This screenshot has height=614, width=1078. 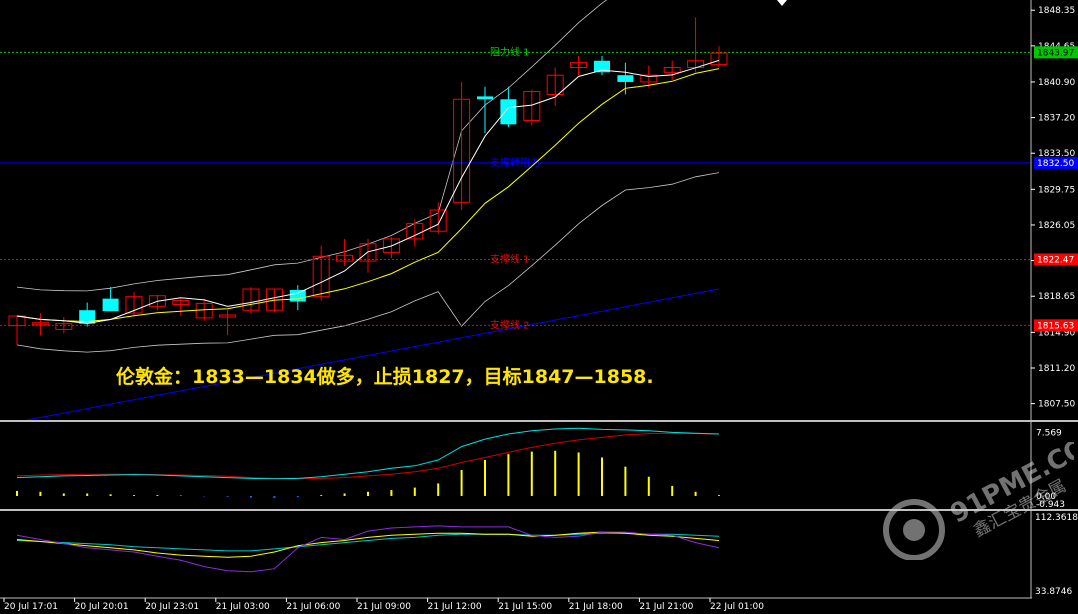 I want to click on level-line-label-2: 支撑转阻力, so click(x=515, y=162).